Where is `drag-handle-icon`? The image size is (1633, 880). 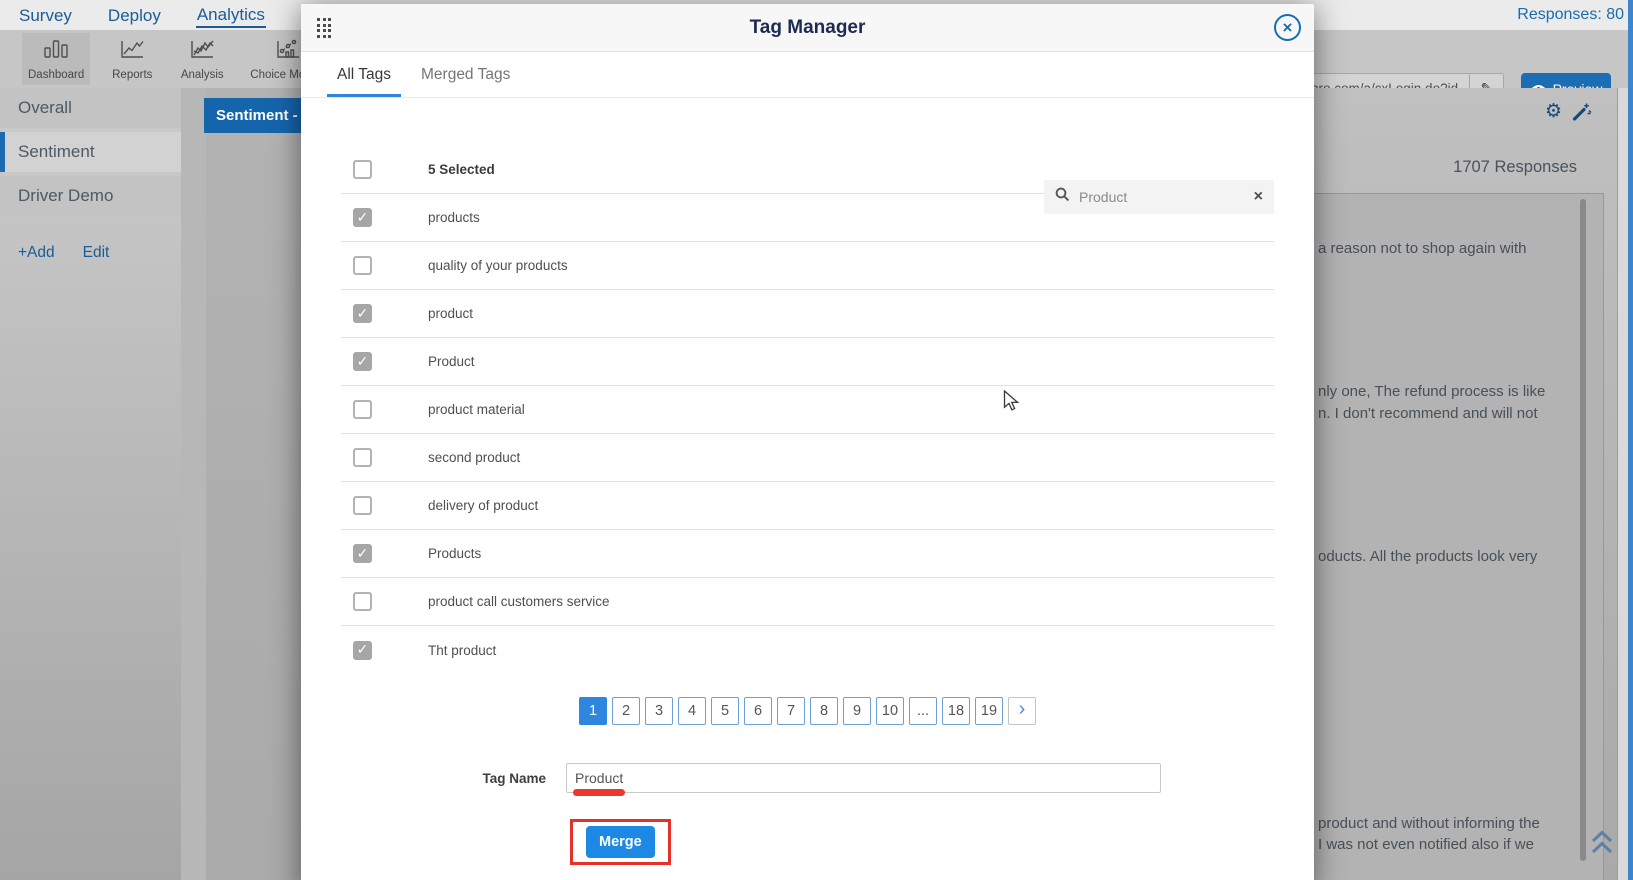 drag-handle-icon is located at coordinates (324, 28).